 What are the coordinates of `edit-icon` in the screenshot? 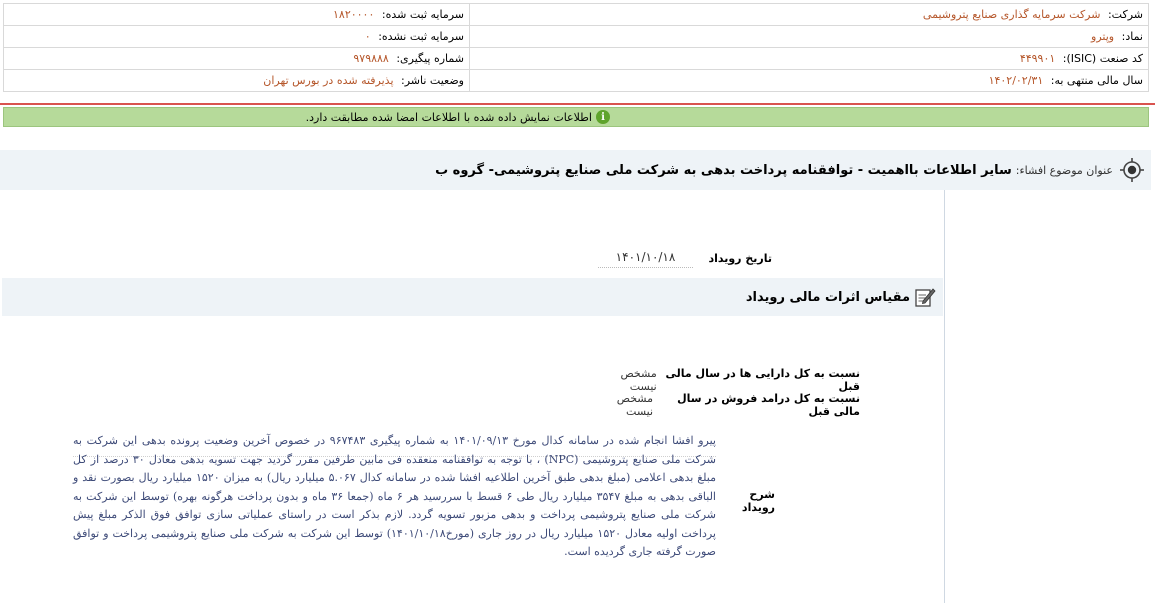 It's located at (925, 297).